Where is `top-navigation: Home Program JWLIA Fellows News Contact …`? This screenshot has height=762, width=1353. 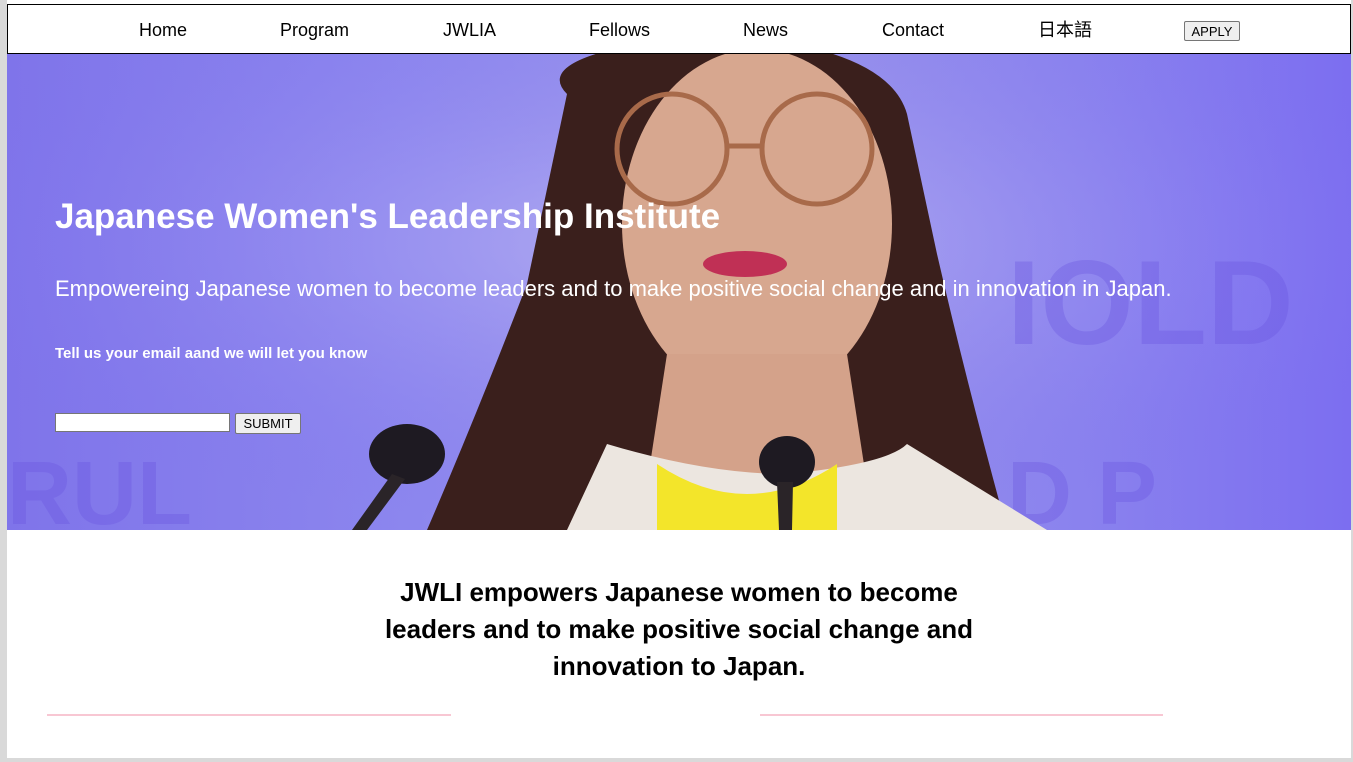 top-navigation: Home Program JWLIA Fellows News Contact … is located at coordinates (679, 29).